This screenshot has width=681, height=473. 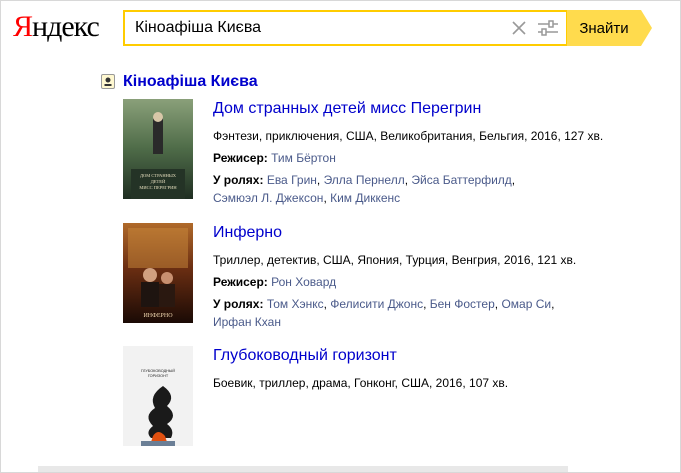 What do you see at coordinates (158, 371) in the screenshot?
I see `poster-3-text-1: ГЛУБОКОВОДНЫЙ` at bounding box center [158, 371].